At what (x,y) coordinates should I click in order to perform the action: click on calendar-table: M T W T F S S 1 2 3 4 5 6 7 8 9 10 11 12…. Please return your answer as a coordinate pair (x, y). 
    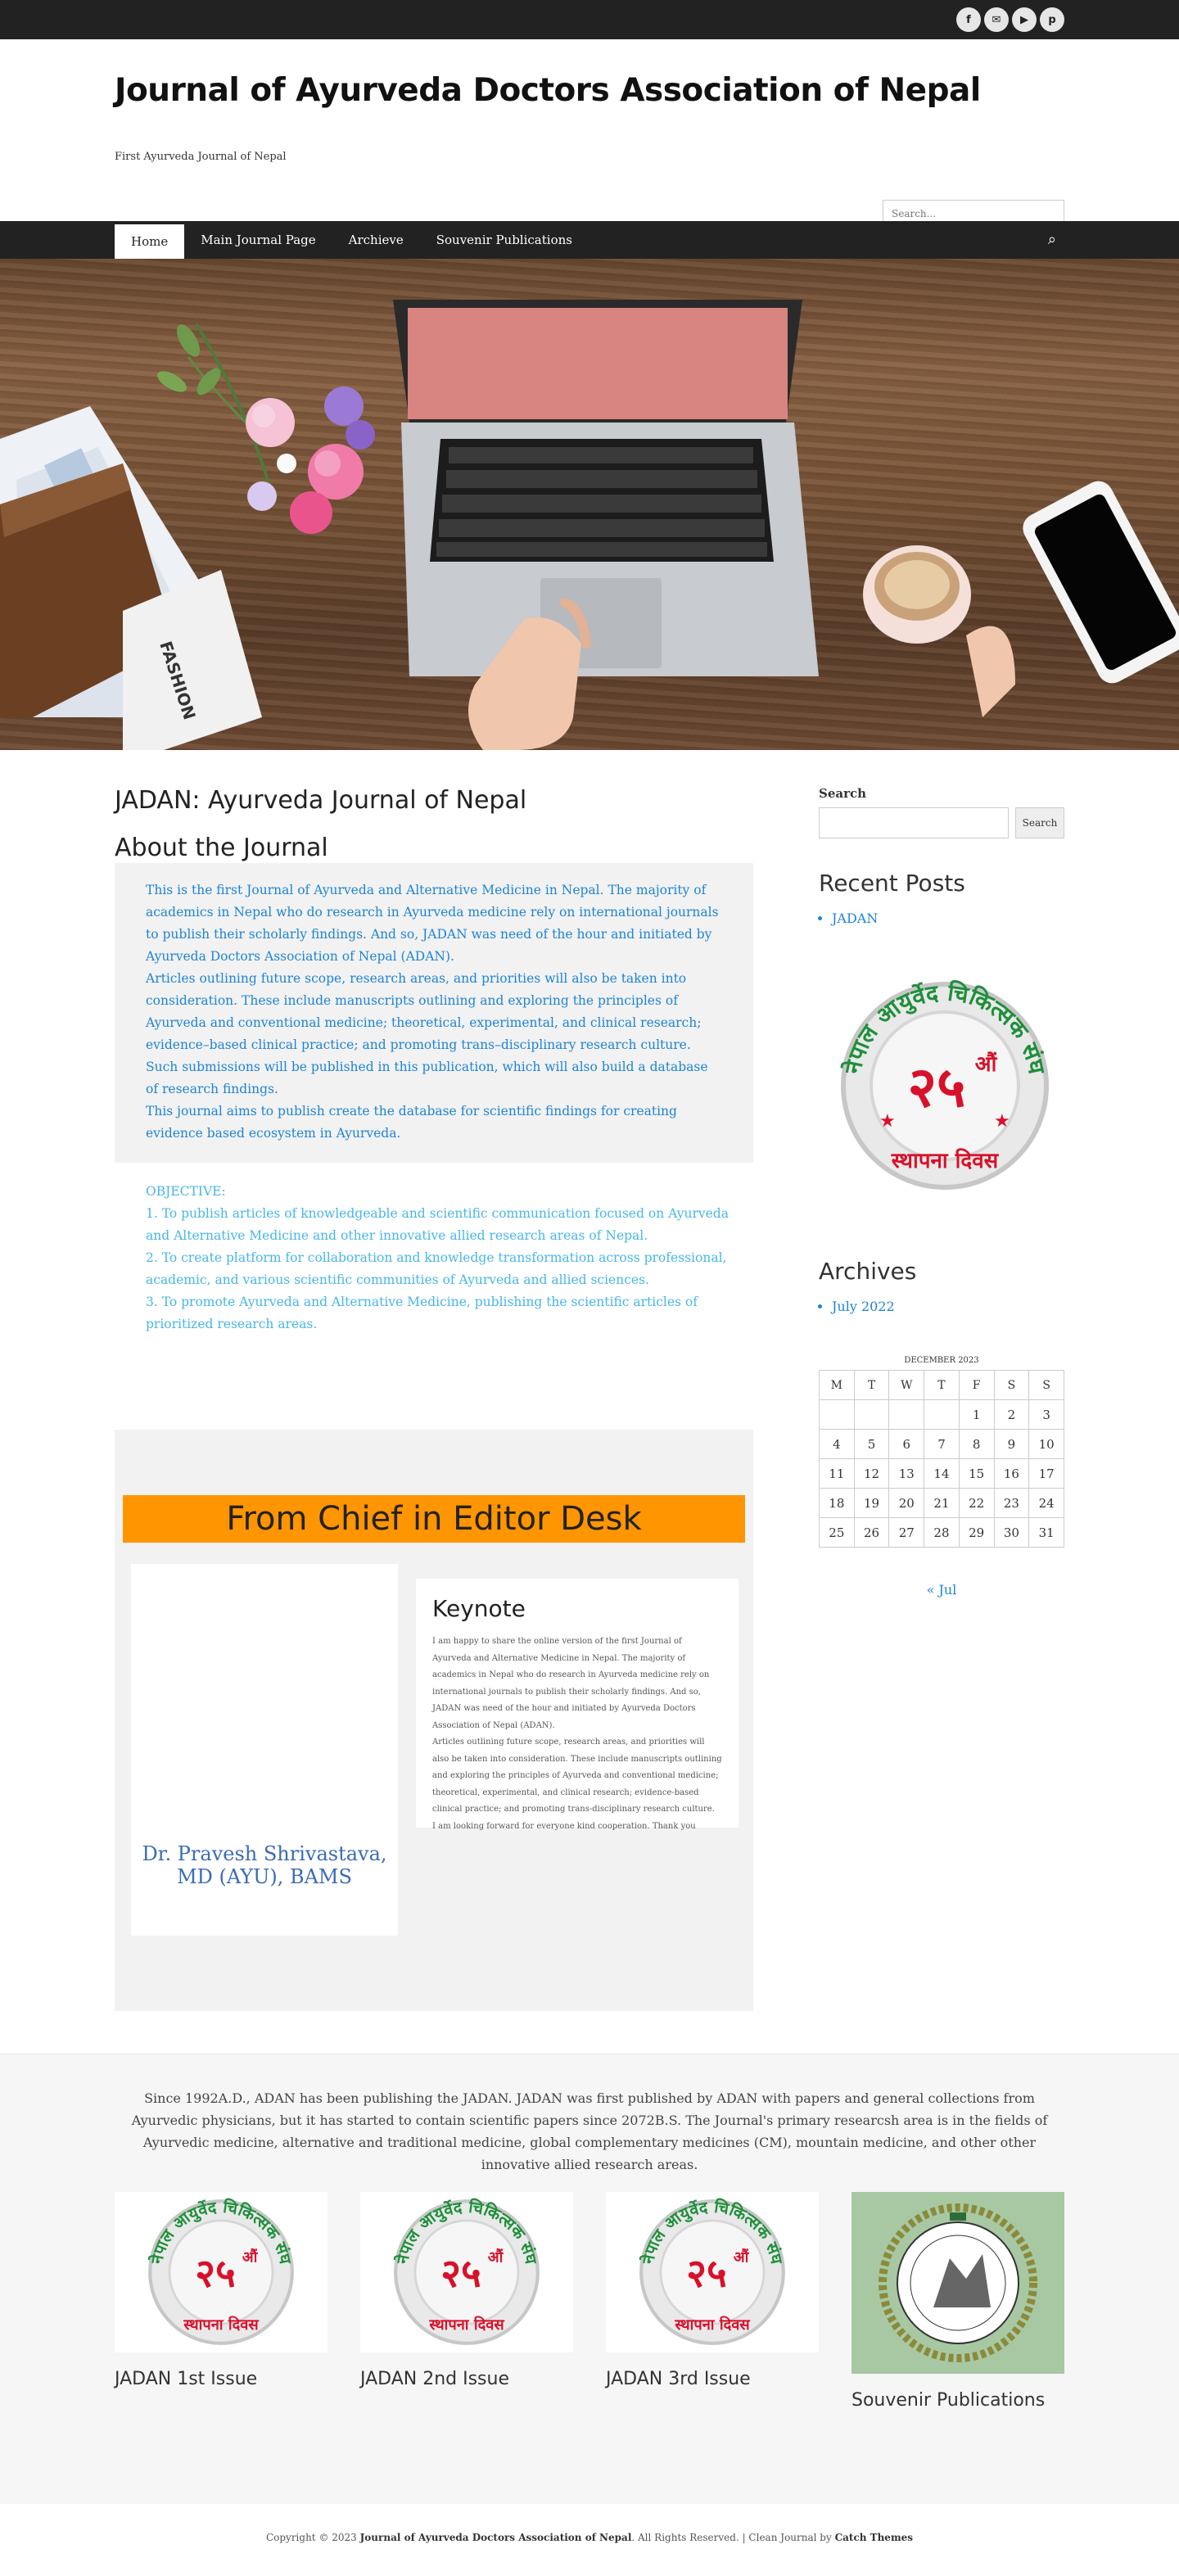
    Looking at the image, I should click on (941, 1459).